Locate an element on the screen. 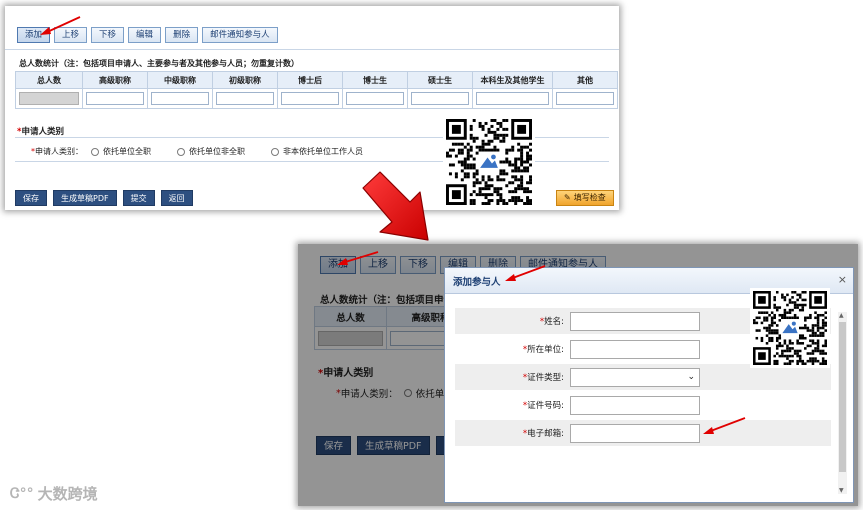  dialog-scrollbar: ▲ ▼ is located at coordinates (842, 403).